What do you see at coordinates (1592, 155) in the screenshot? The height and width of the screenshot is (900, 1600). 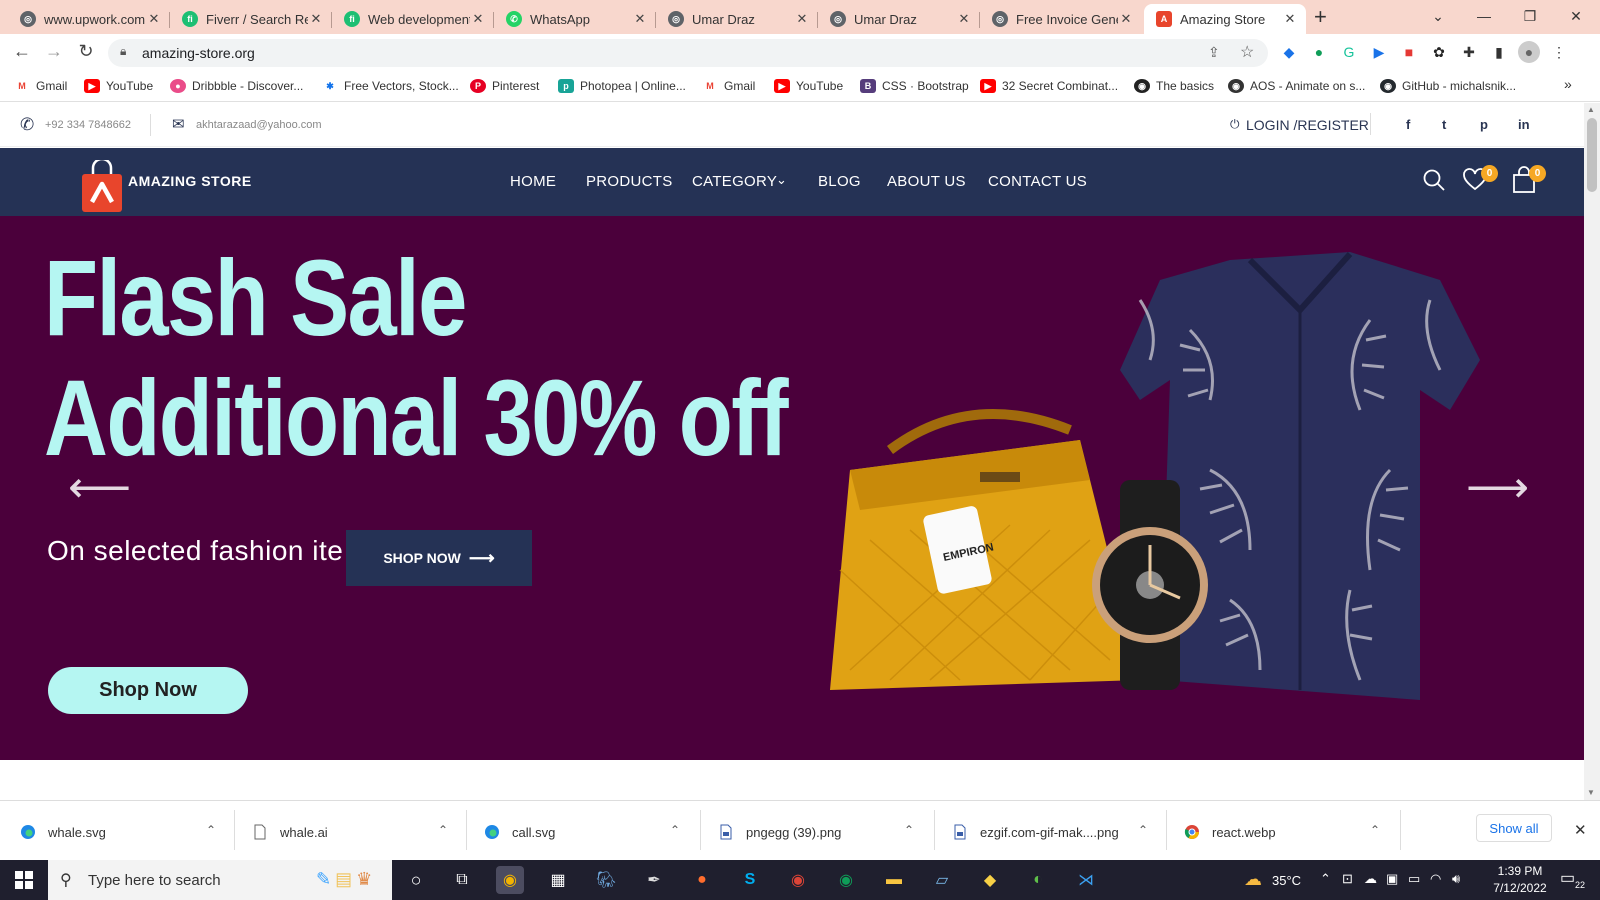 I see `scrollbar-thumb` at bounding box center [1592, 155].